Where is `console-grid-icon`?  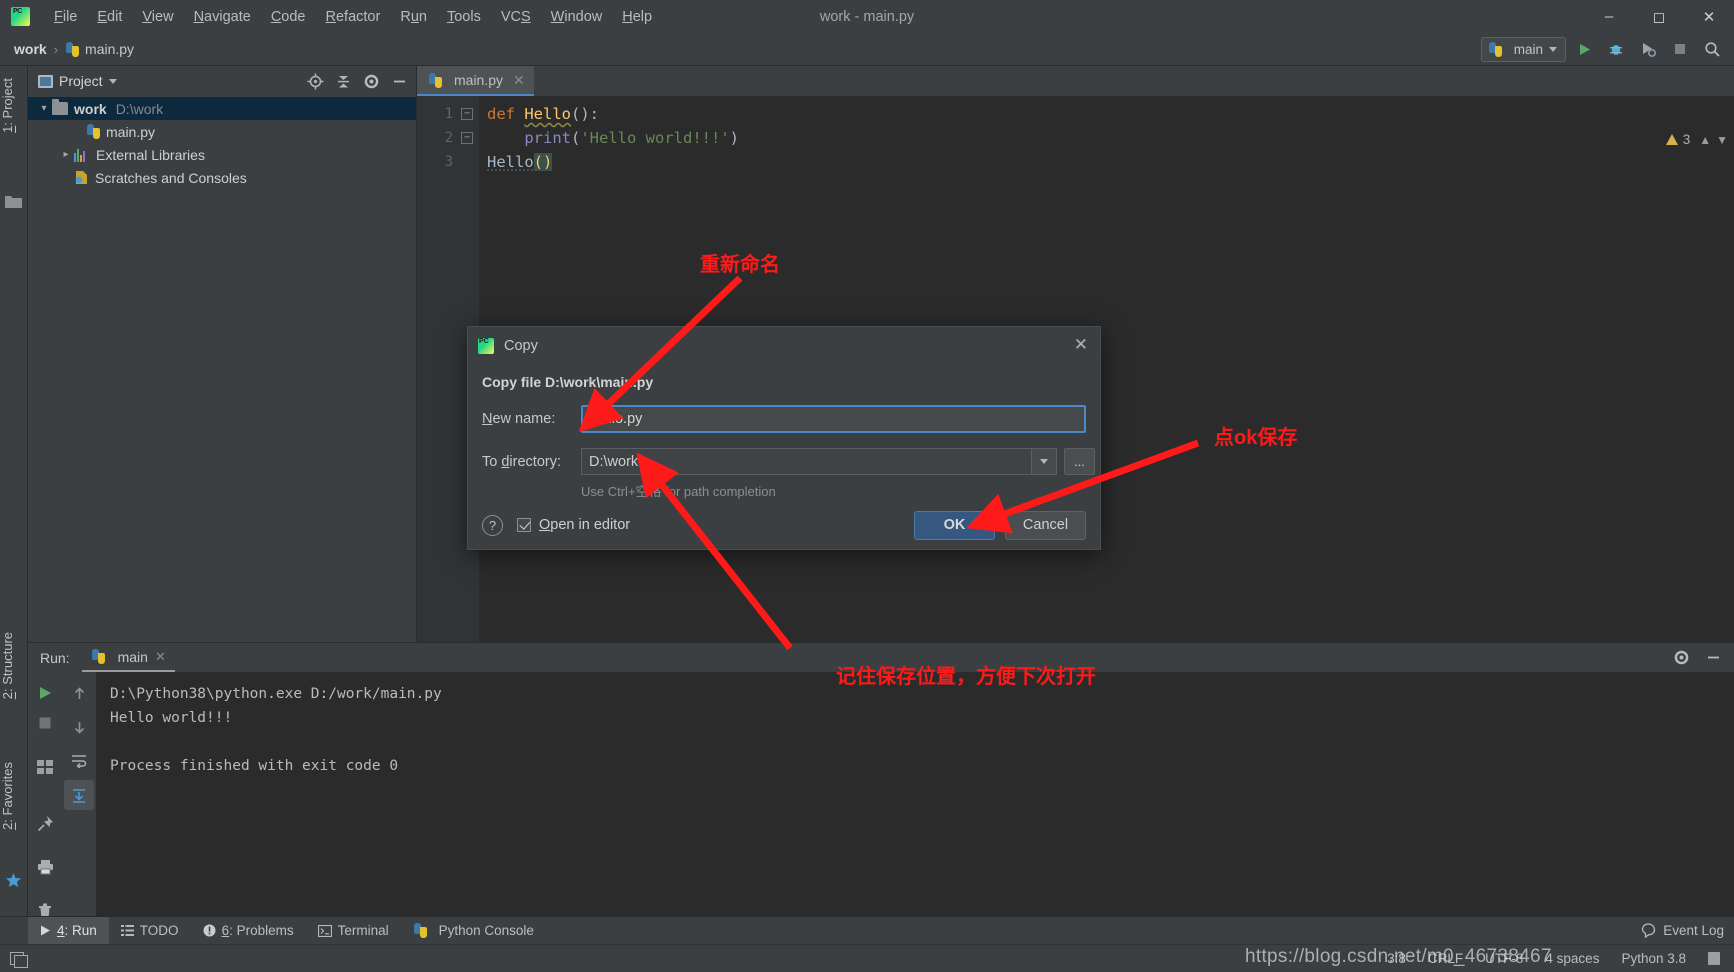 console-grid-icon is located at coordinates (45, 767).